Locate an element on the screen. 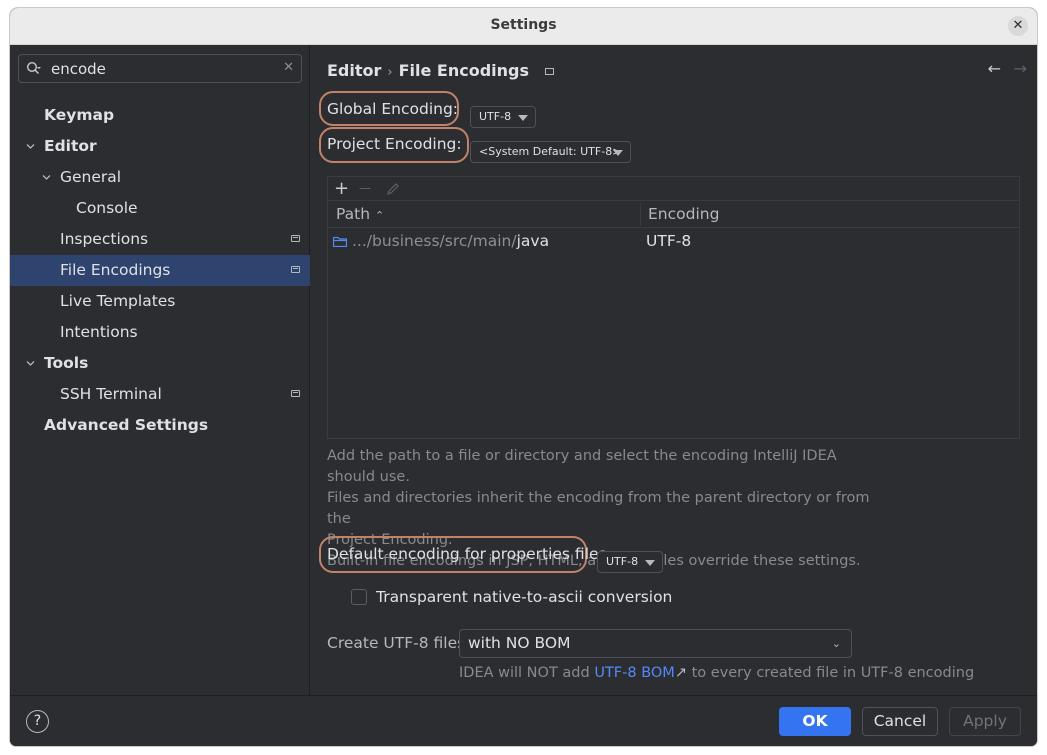 The image size is (1047, 755). sidebar-item-live-templates: Live Templates is located at coordinates (160, 301).